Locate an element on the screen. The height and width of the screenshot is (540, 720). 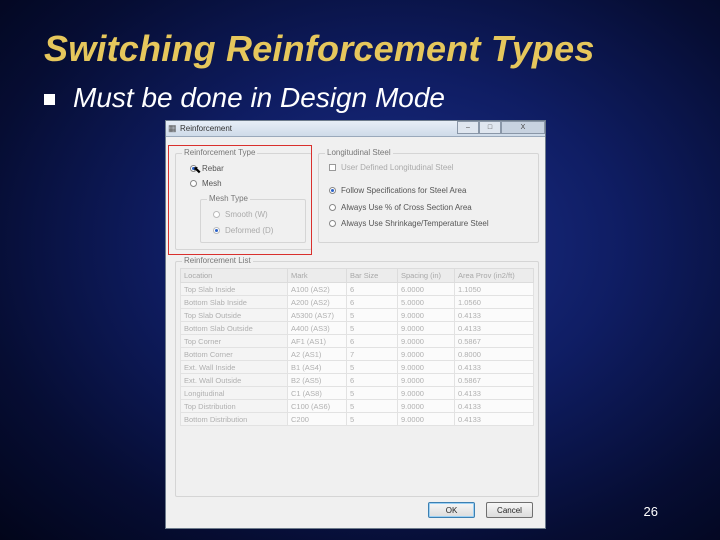
table-cell: Bottom Slab Inside is located at coordinates (234, 302).